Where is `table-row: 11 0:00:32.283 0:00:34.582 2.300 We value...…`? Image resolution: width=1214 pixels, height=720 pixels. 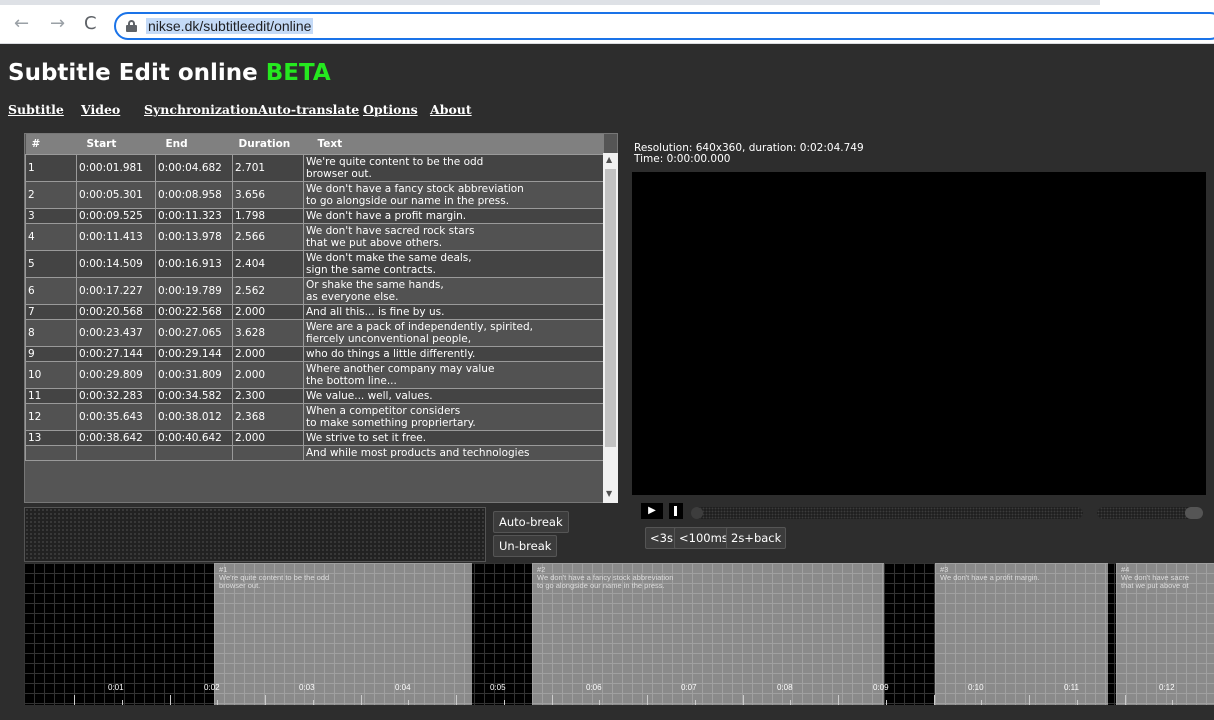
table-row: 11 0:00:32.283 0:00:34.582 2.300 We value...… is located at coordinates (314, 395).